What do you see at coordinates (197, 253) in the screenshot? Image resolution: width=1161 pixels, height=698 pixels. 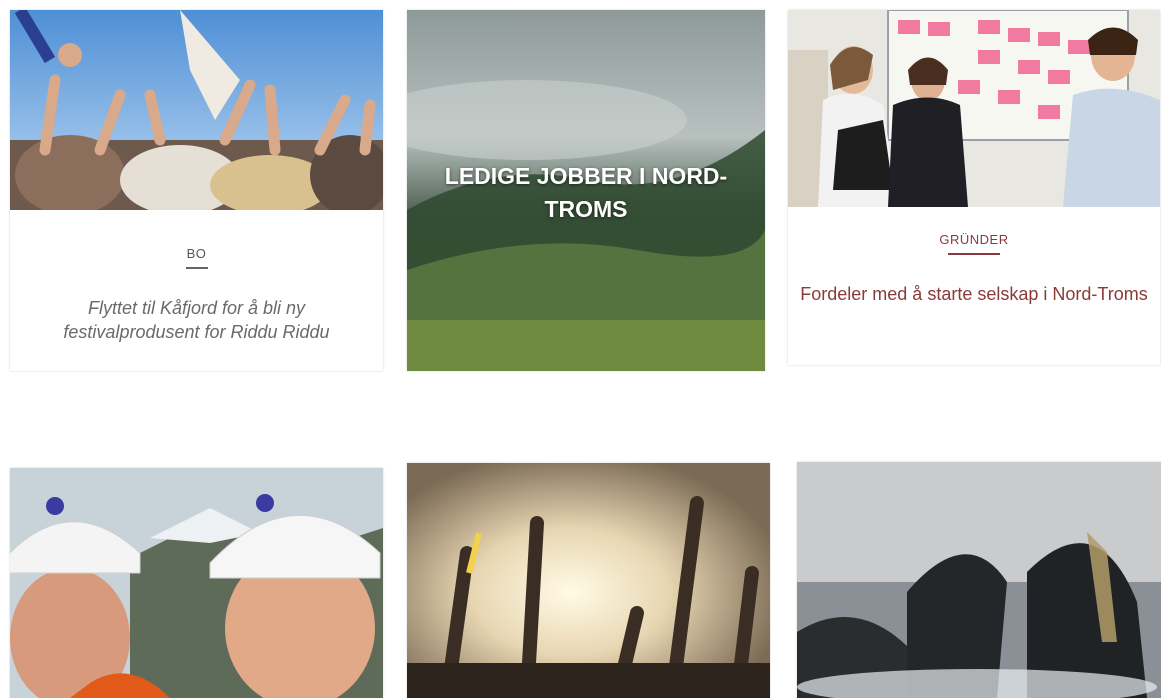 I see `category-link: BO` at bounding box center [197, 253].